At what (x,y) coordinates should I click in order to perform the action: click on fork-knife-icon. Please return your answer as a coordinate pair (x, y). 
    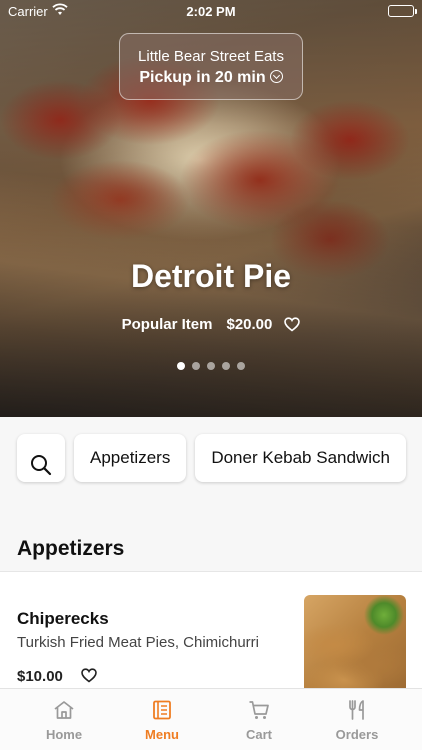
    Looking at the image, I should click on (356, 710).